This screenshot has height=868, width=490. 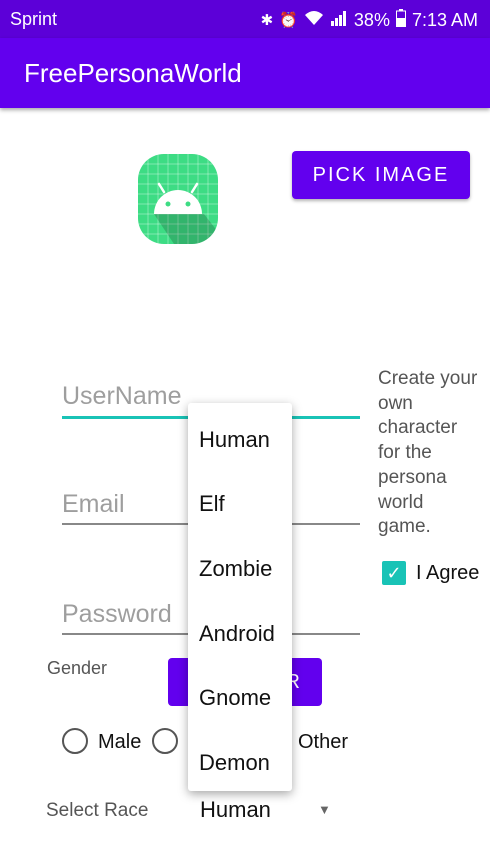 I want to click on race-option-android: Android, so click(x=237, y=634).